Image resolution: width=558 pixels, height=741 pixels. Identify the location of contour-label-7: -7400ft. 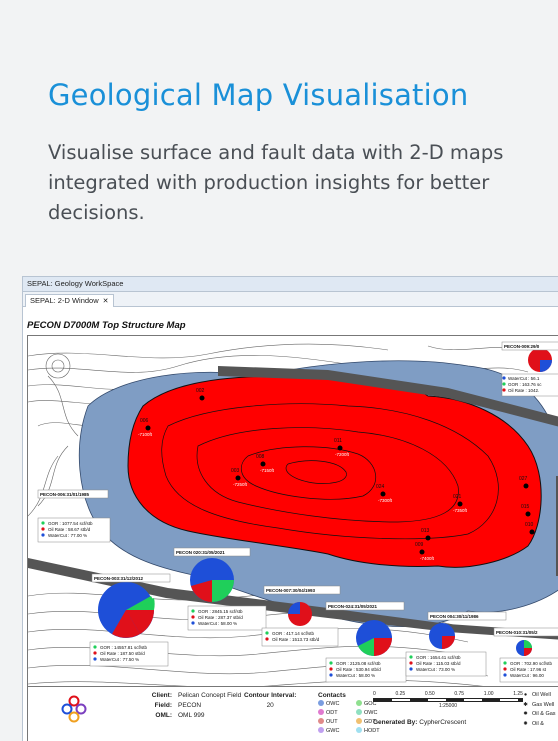
(427, 558).